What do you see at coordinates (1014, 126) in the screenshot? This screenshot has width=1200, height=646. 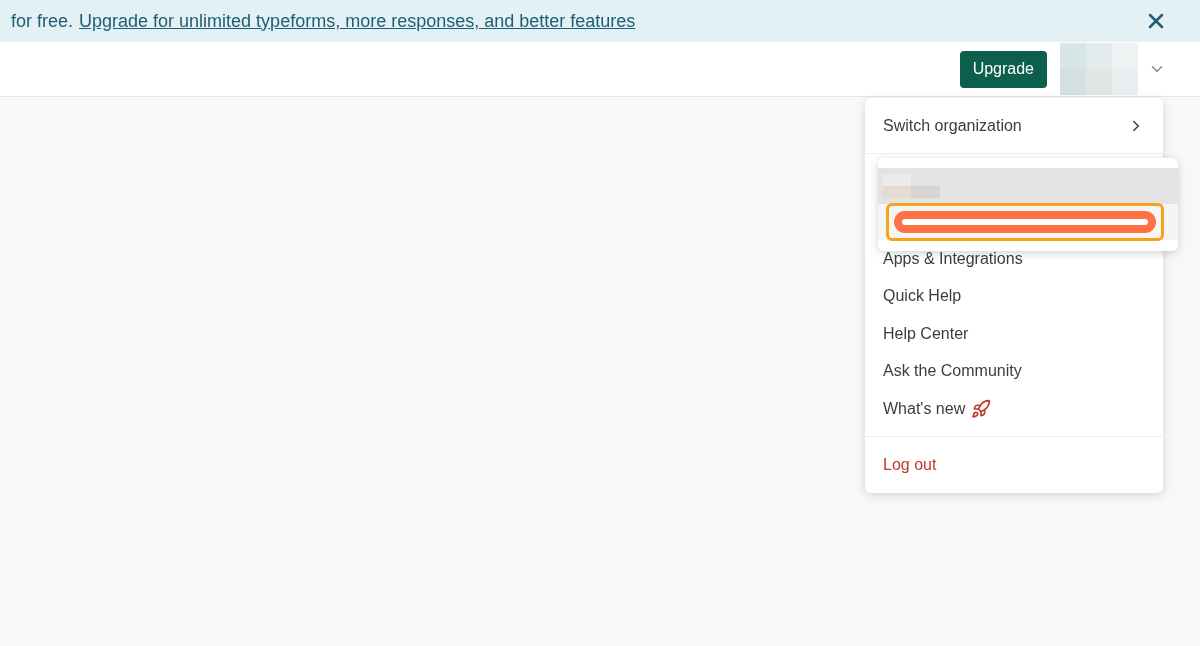 I see `switch-organization-item: Switch organization` at bounding box center [1014, 126].